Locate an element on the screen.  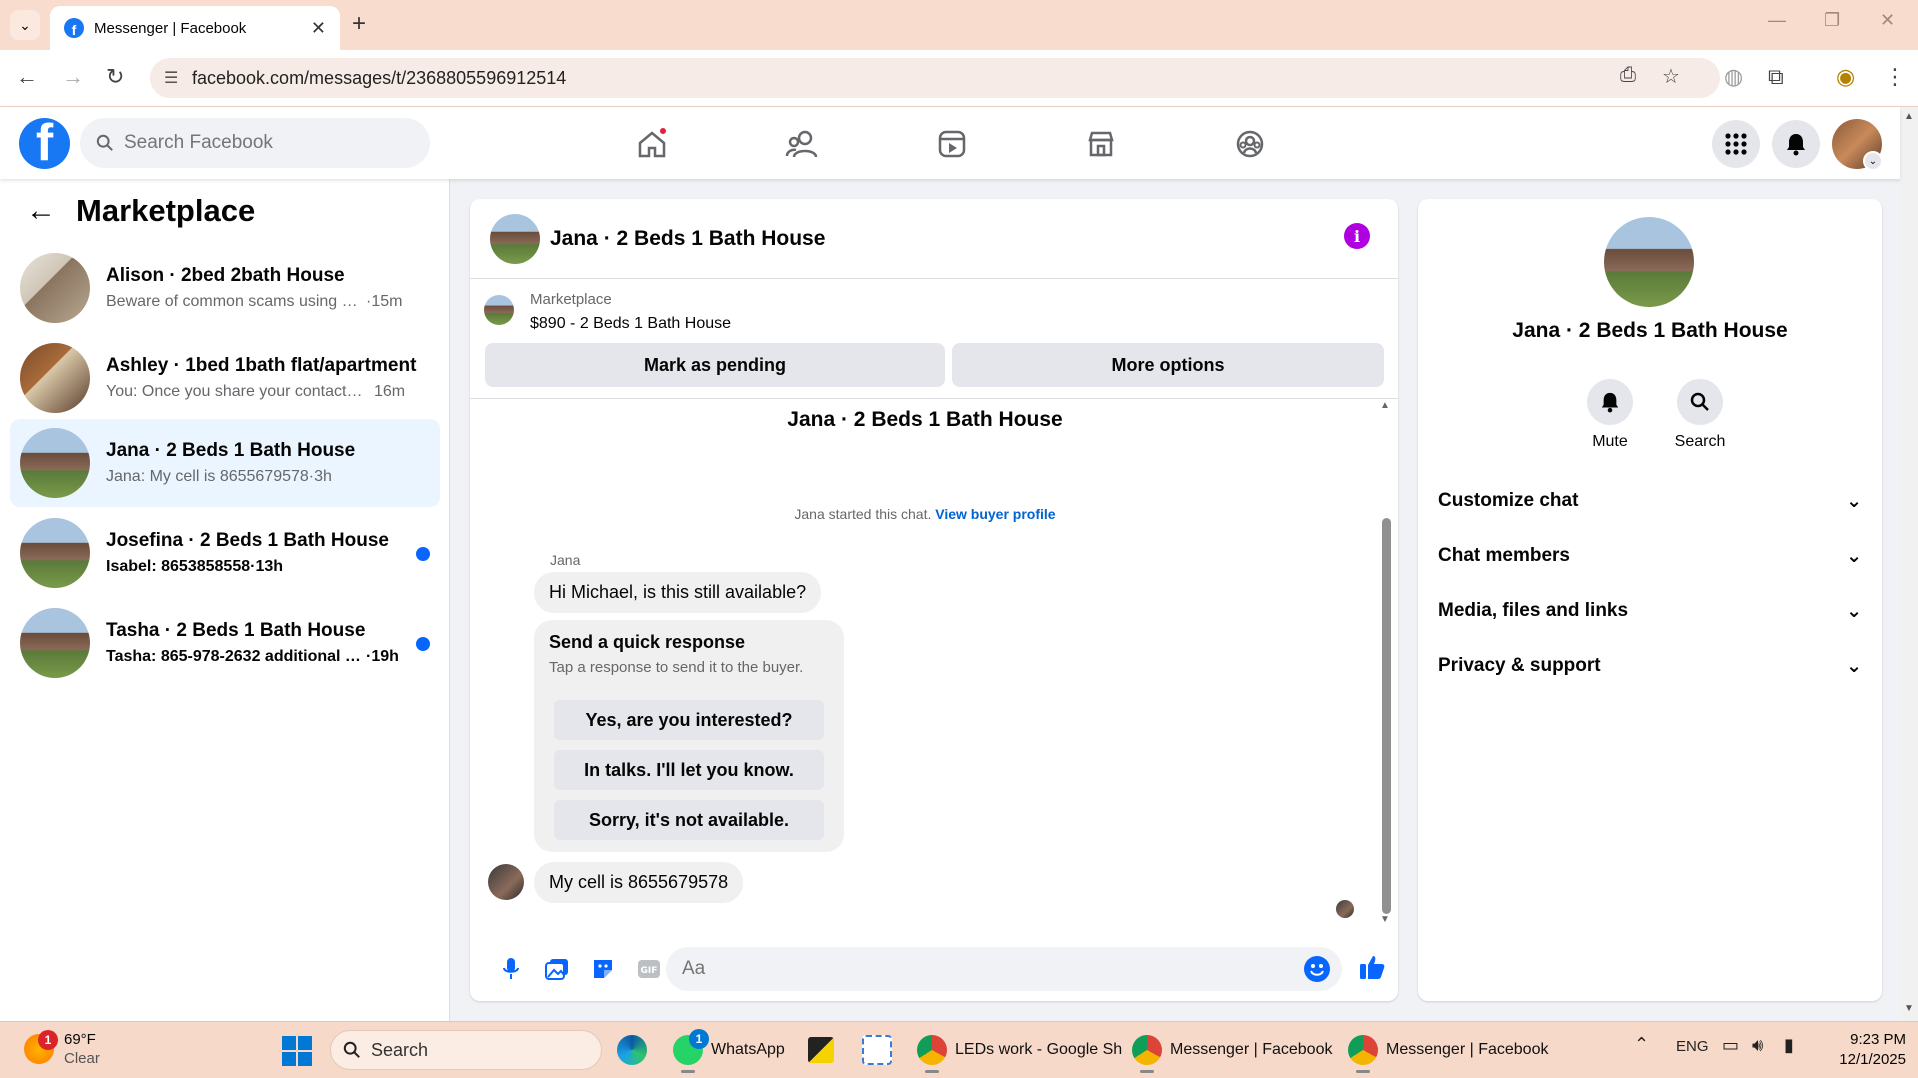
mark-as-pending-button: Mark as pending is located at coordinates (715, 365).